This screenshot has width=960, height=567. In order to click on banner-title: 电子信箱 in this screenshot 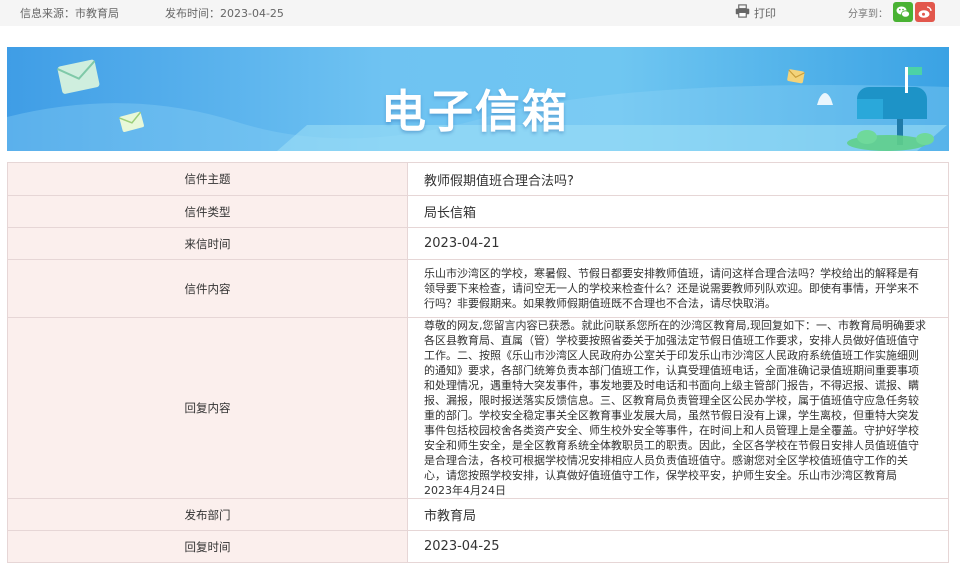, I will do `click(475, 111)`.